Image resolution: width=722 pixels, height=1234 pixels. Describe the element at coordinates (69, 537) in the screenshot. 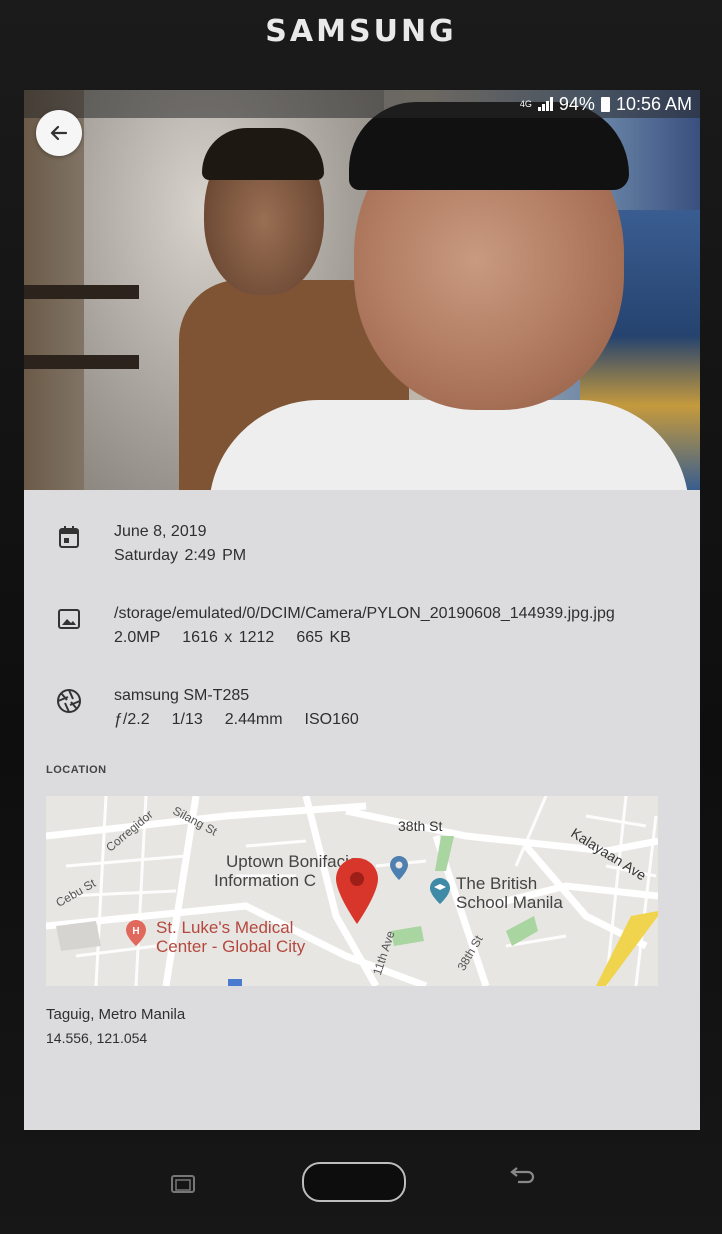

I see `calendar-icon` at that location.